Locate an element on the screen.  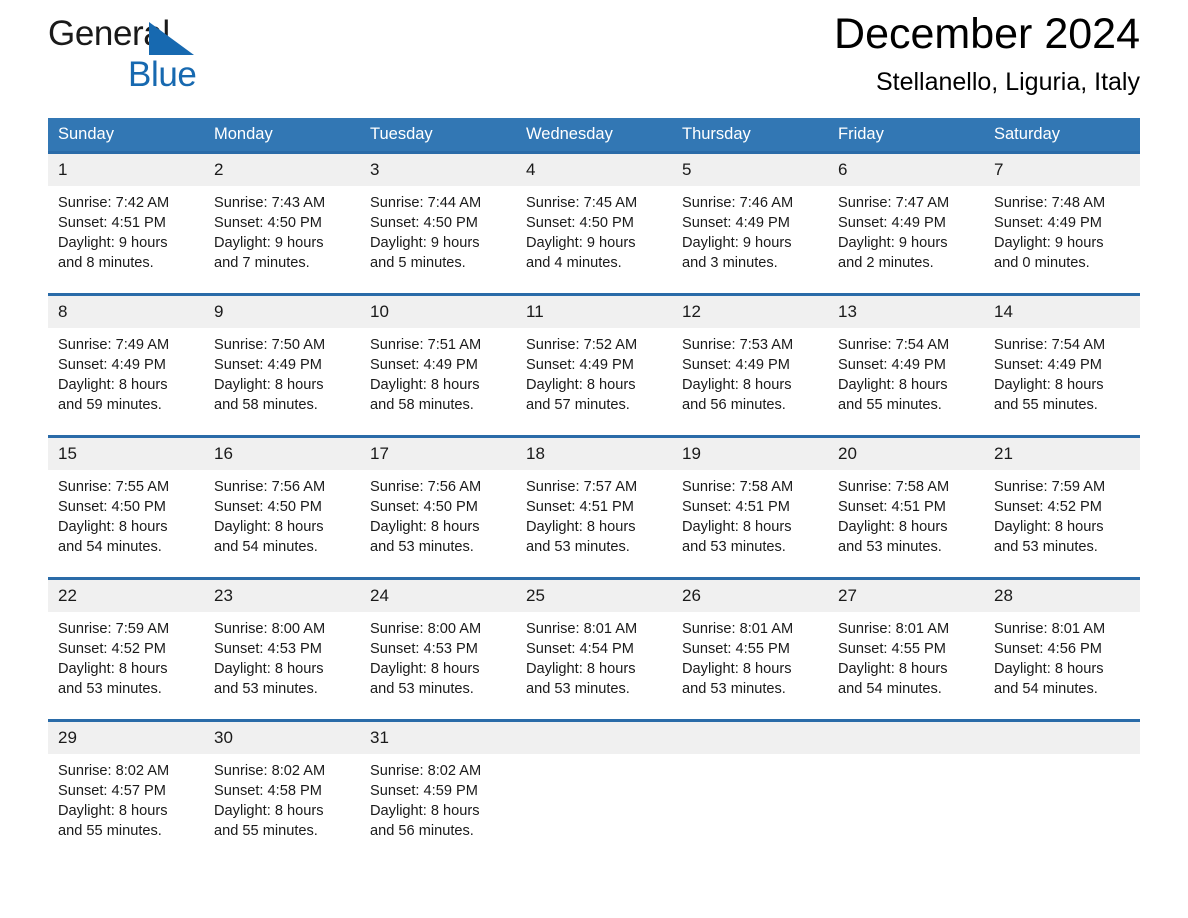
sunset-text: Sunset: 4:54 PM is located at coordinates (580, 649).